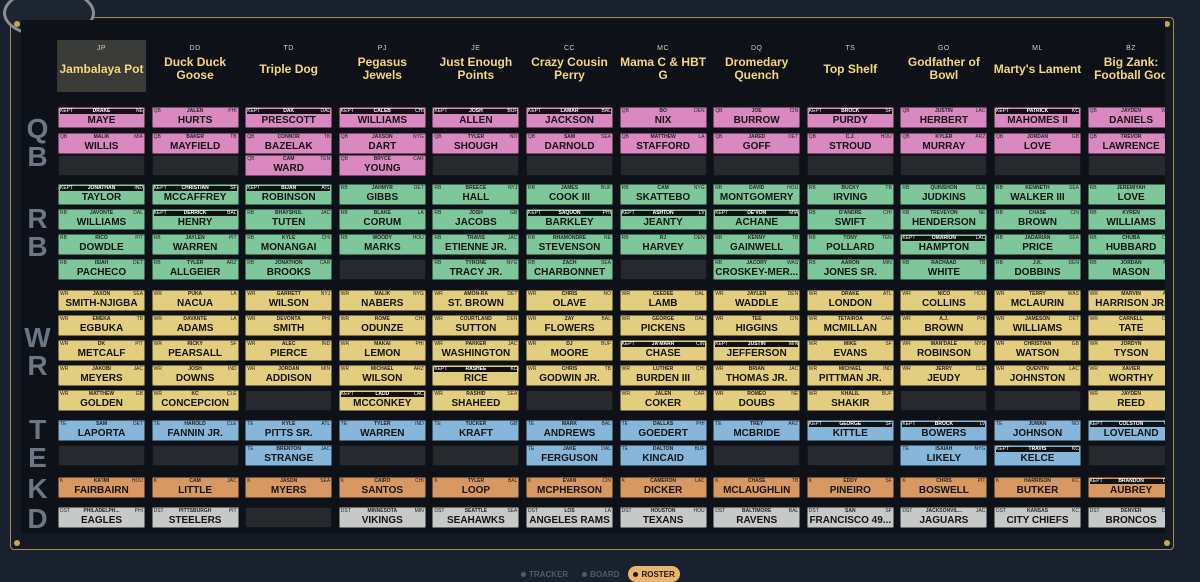 The height and width of the screenshot is (582, 1200). What do you see at coordinates (757, 117) in the screenshot?
I see `player-card: QB JOE CIN BURROW` at bounding box center [757, 117].